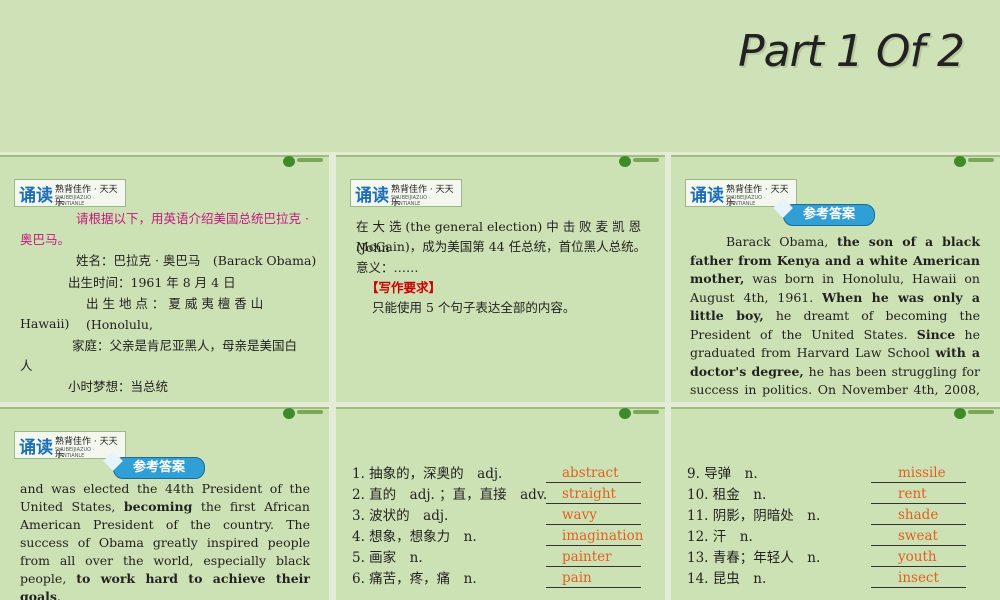 This screenshot has height=600, width=1000. Describe the element at coordinates (918, 557) in the screenshot. I see `vocab-answer: youth` at that location.